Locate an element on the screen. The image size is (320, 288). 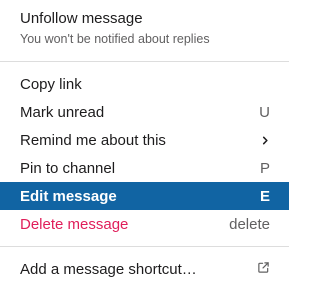
external-link-icon is located at coordinates (263, 269).